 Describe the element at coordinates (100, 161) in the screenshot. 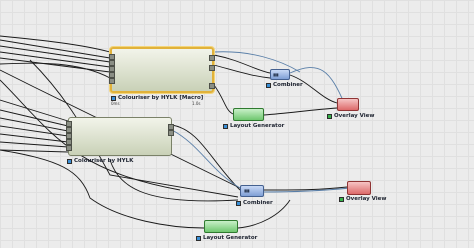

I see `colouriser-label: Colouriser by HYLK` at that location.